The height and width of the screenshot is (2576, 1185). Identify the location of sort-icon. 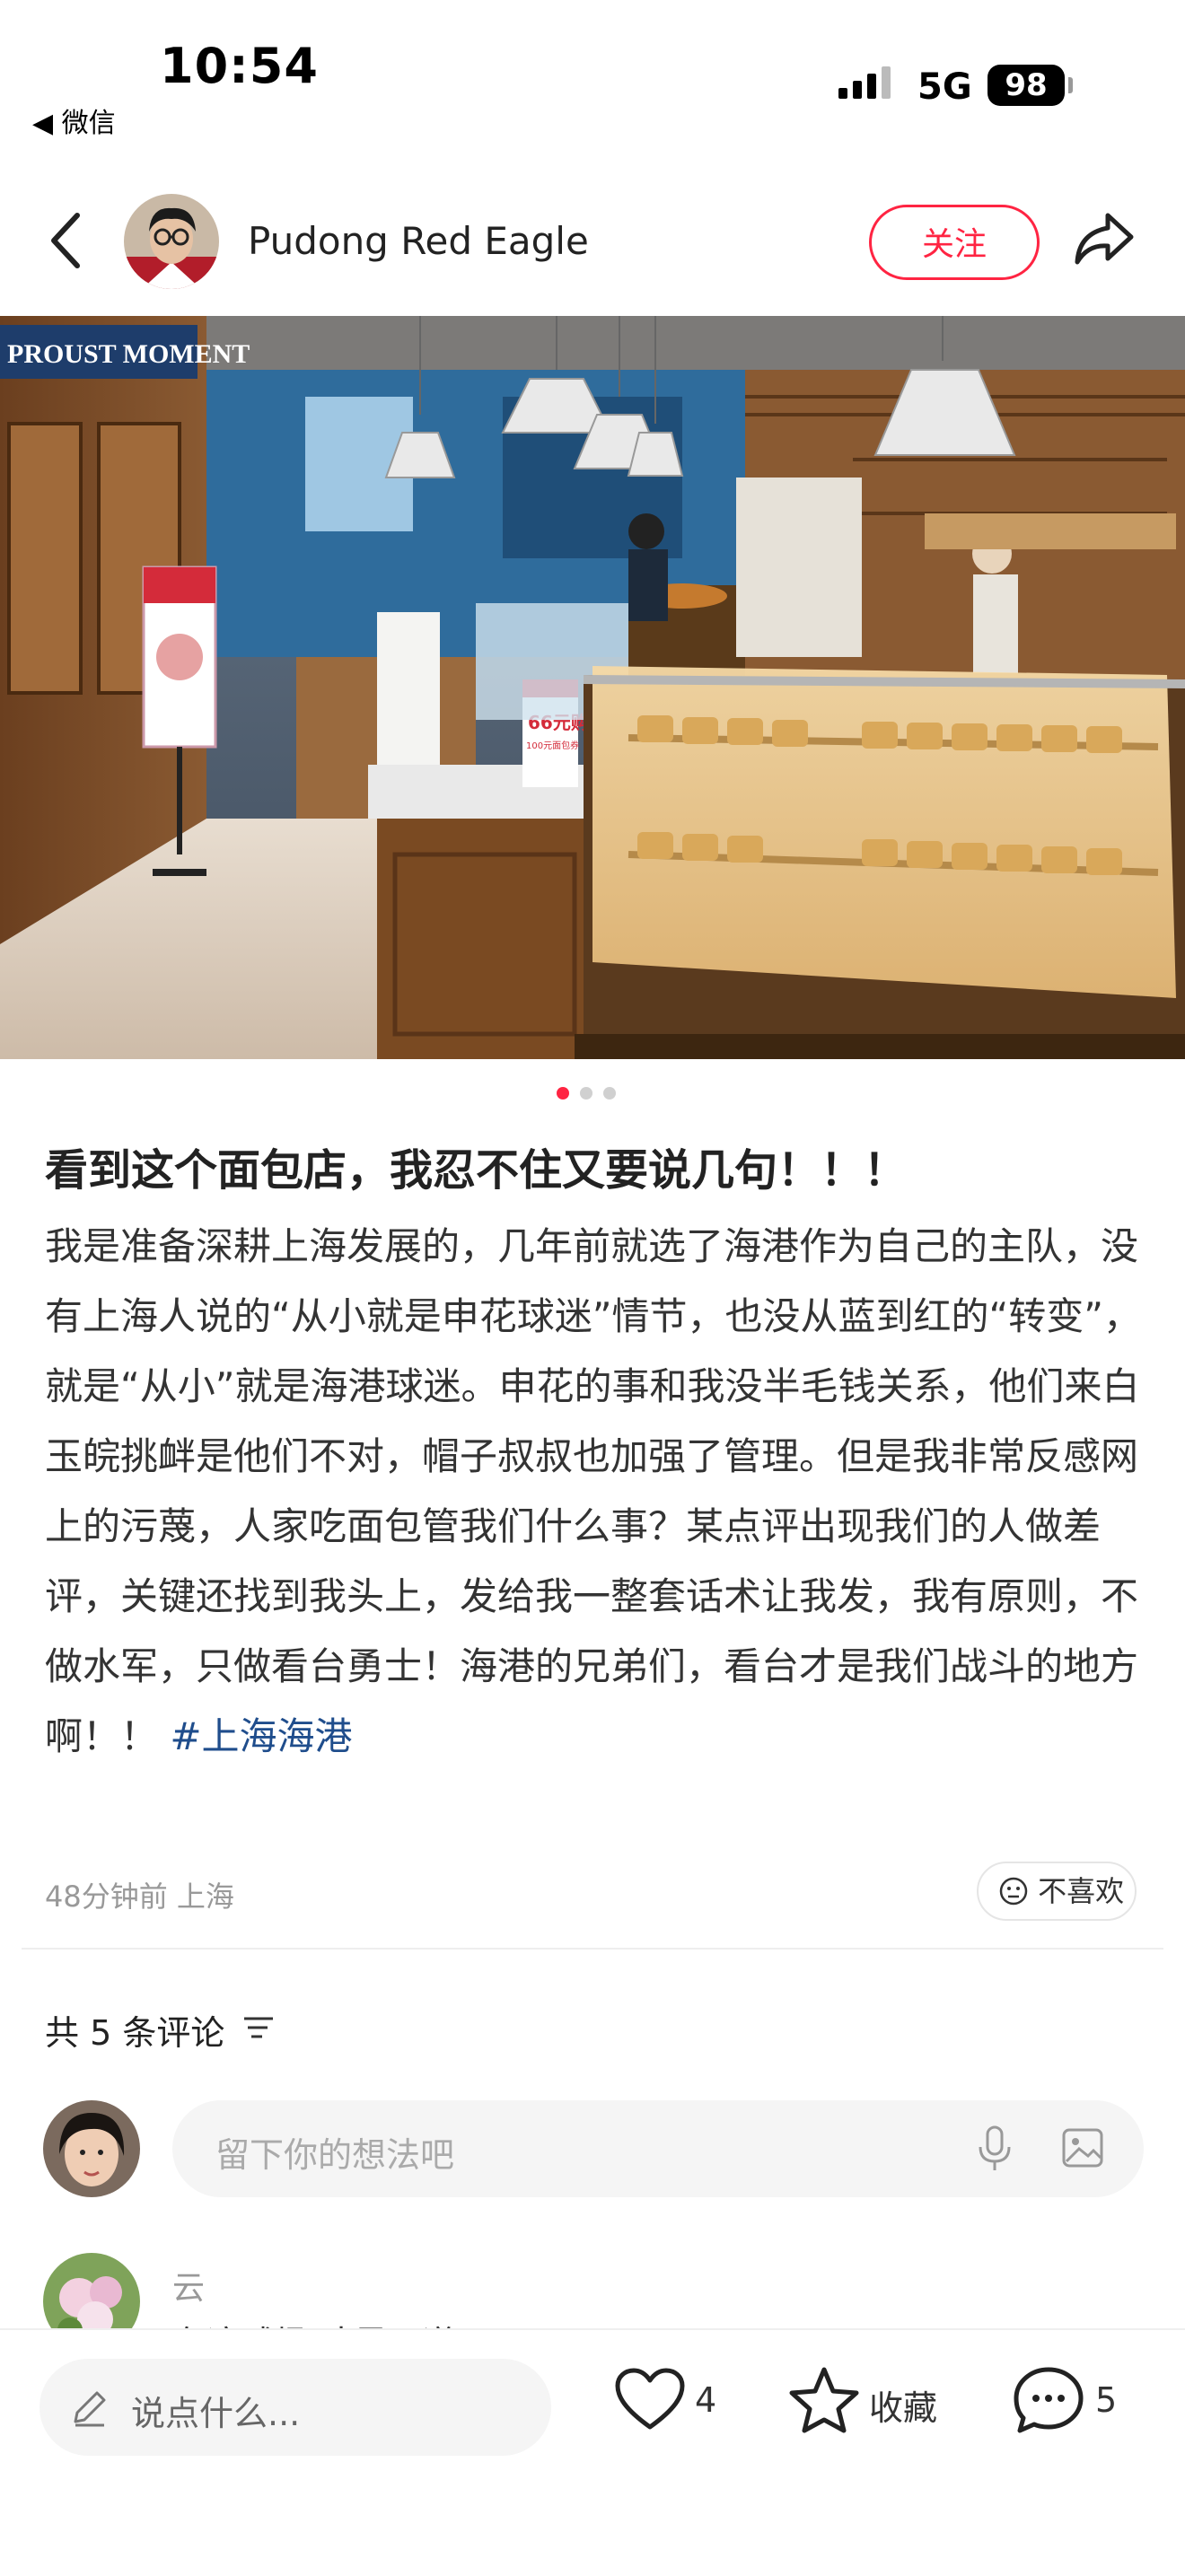
(258, 2029).